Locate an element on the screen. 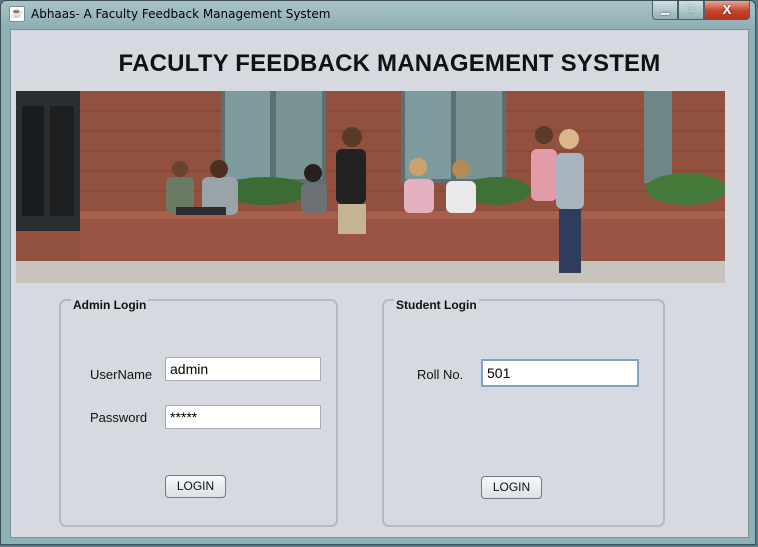  minimize-button: ▁ is located at coordinates (665, 10).